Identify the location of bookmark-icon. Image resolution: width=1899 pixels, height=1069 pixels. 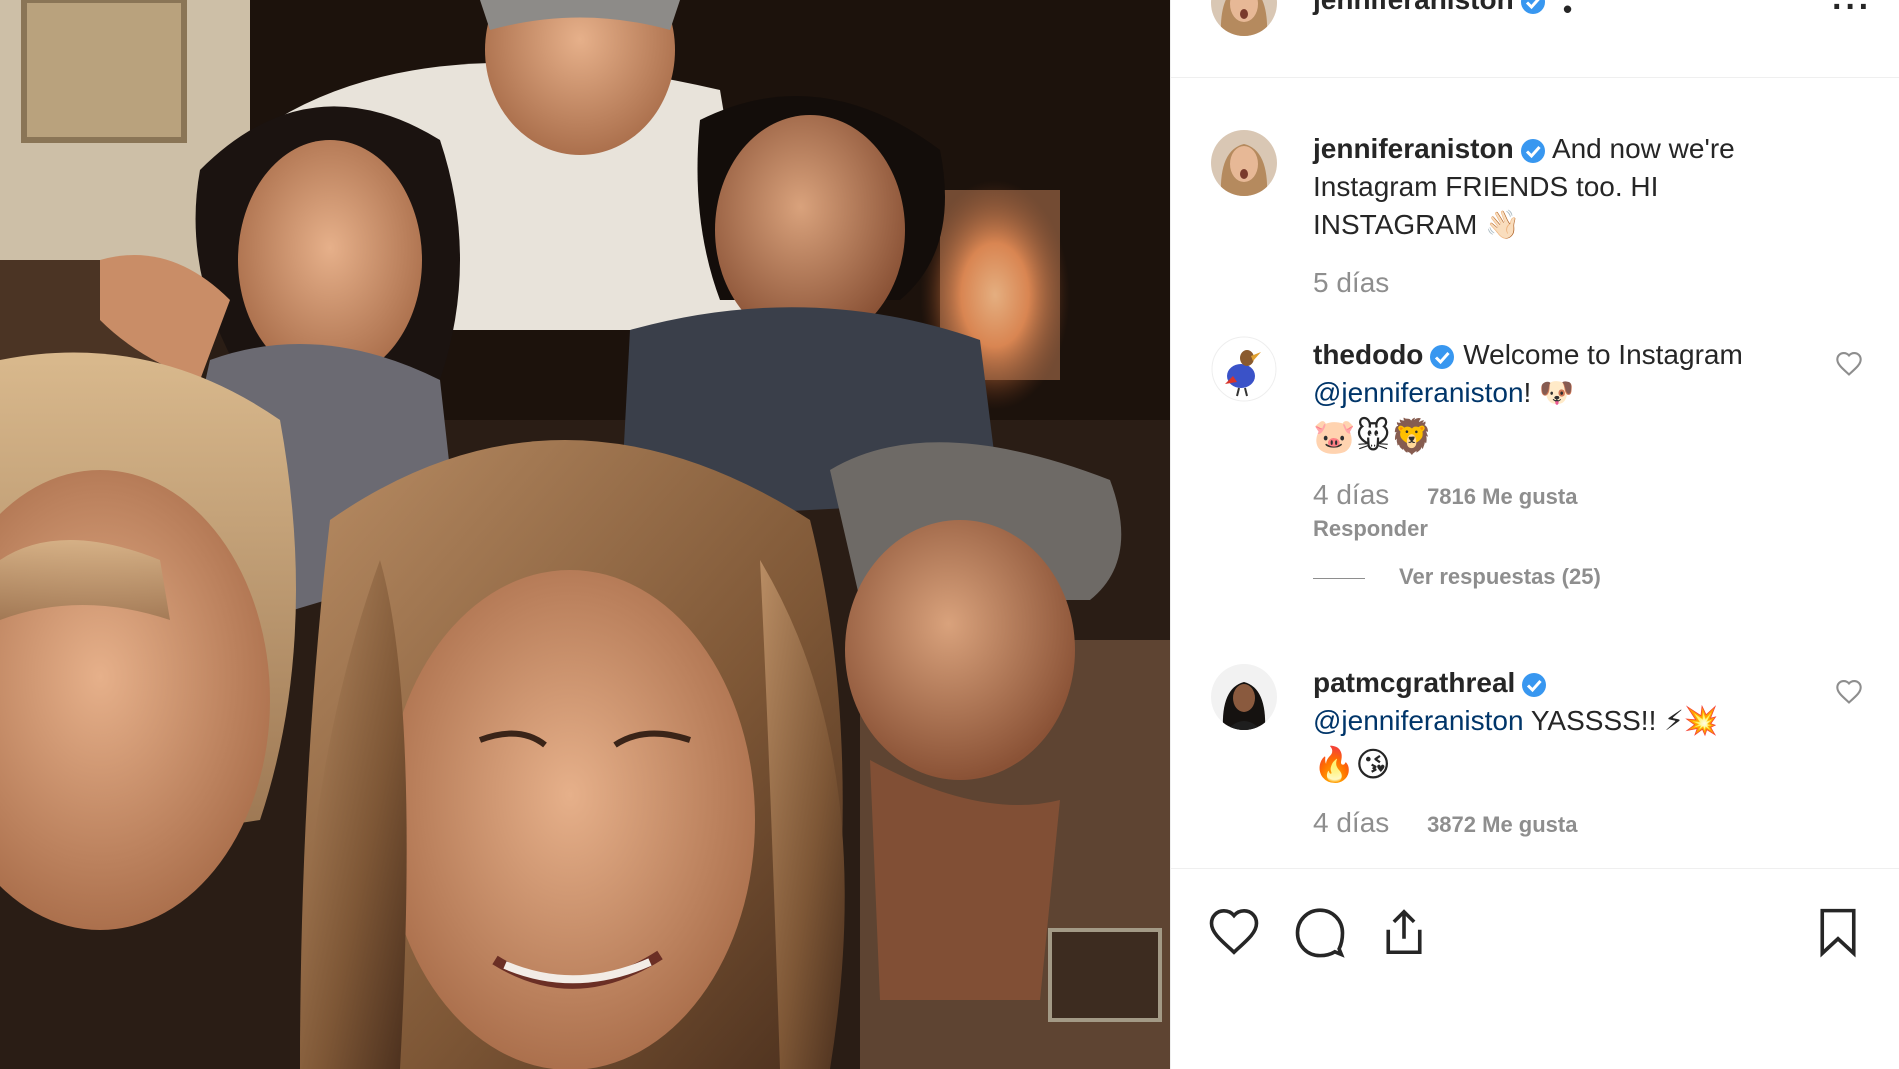
(1838, 932).